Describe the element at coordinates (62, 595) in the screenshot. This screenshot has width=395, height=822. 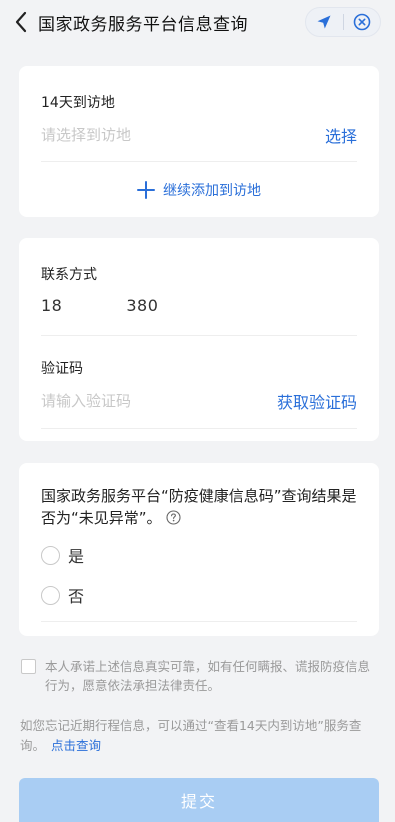
I see `option-no: 否` at that location.